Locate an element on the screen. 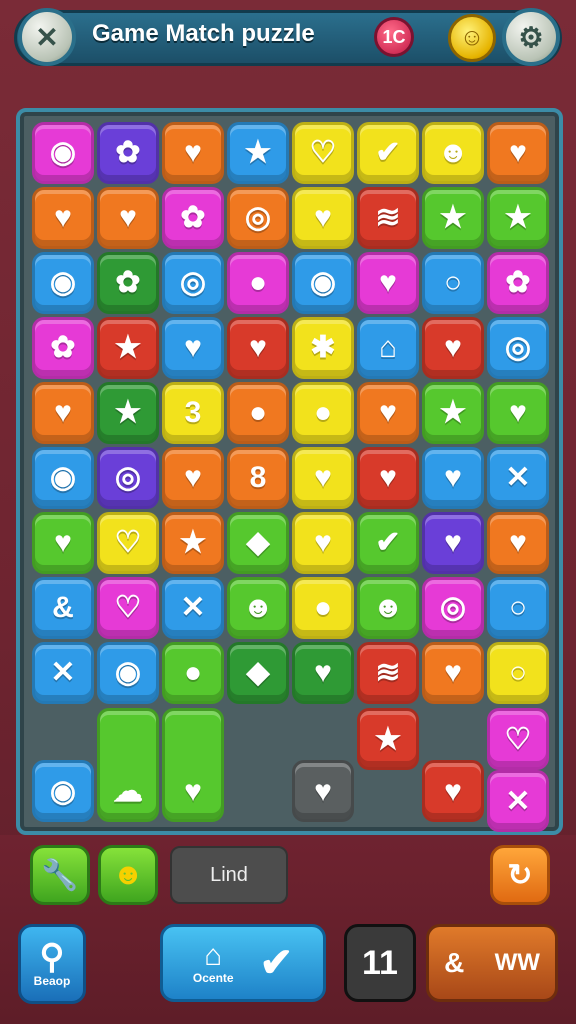  tile-symbol: ☻ is located at coordinates (388, 607).